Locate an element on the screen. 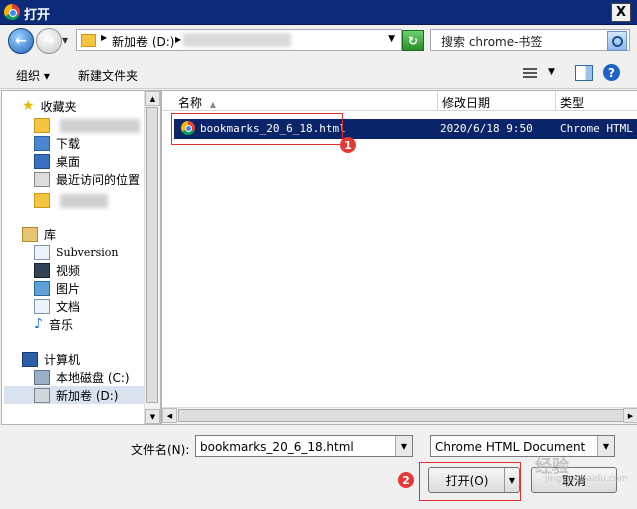  download-folder-icon is located at coordinates (42, 143).